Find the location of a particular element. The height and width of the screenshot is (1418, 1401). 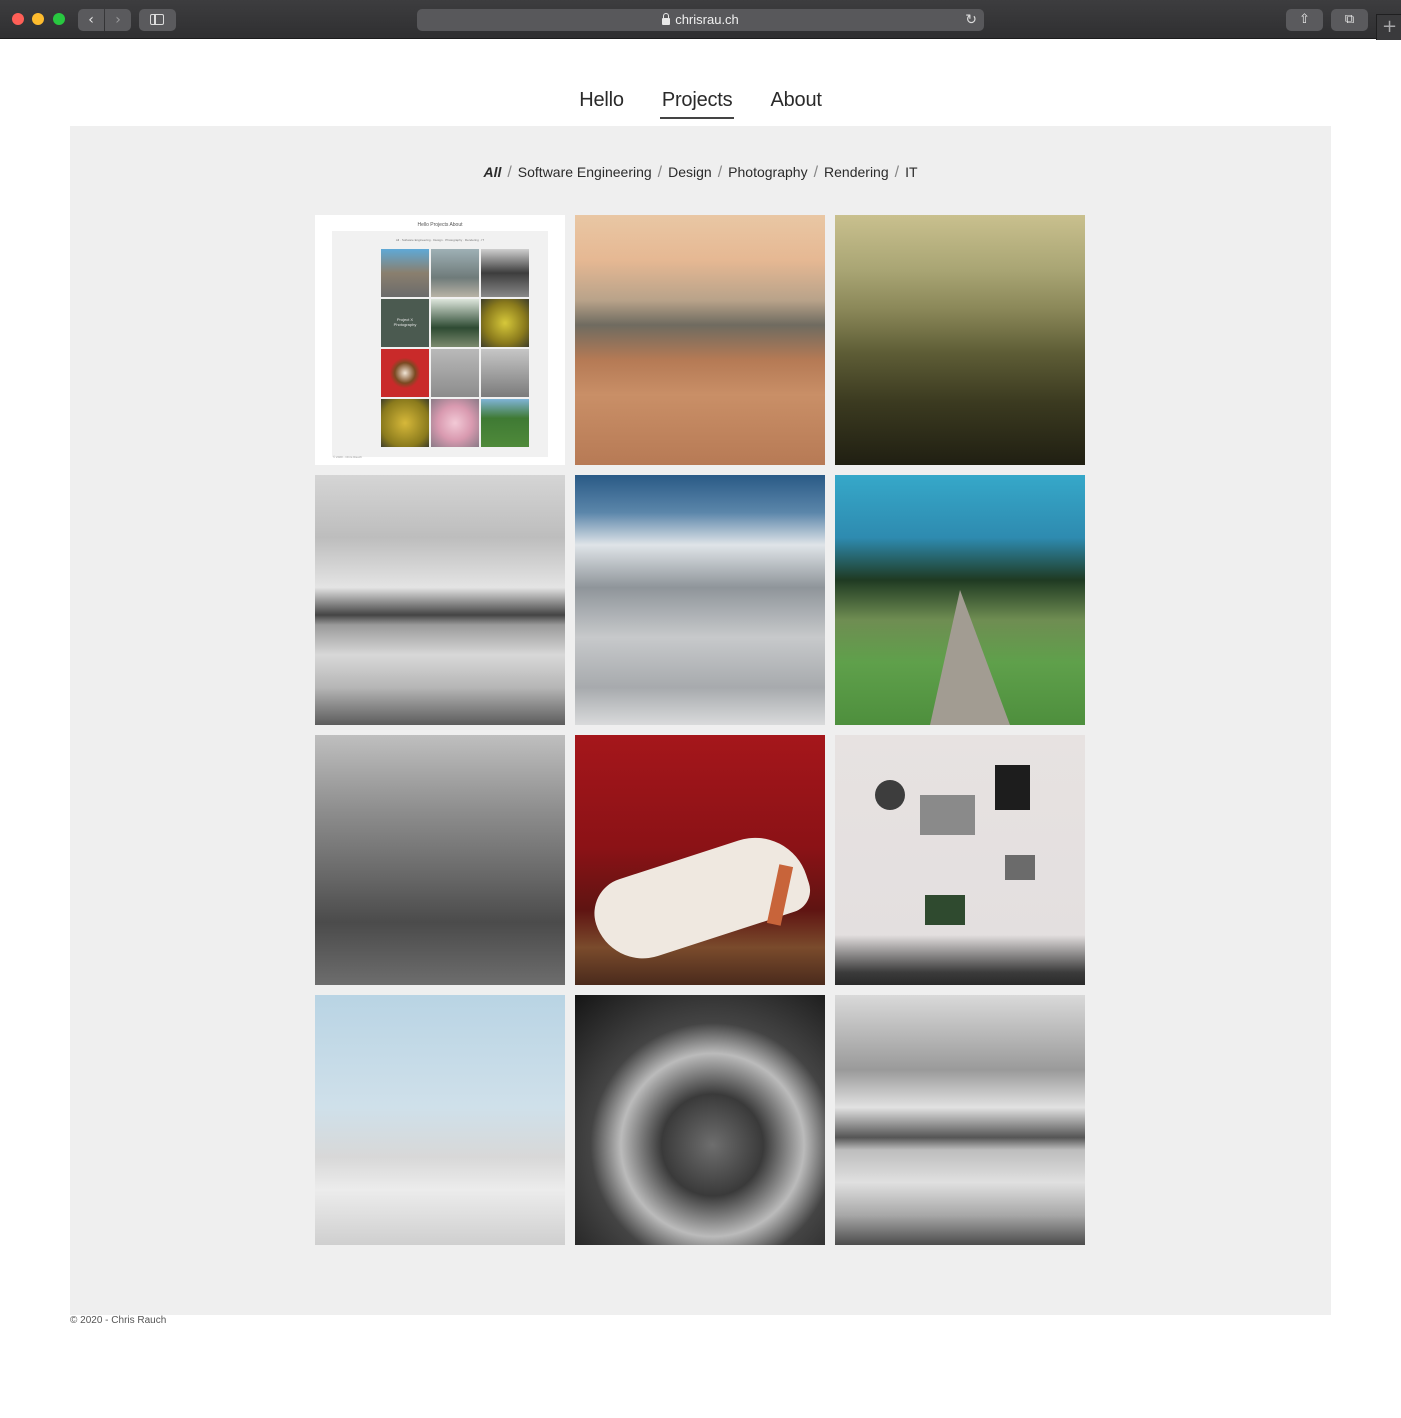

filter-it: IT is located at coordinates (911, 172).